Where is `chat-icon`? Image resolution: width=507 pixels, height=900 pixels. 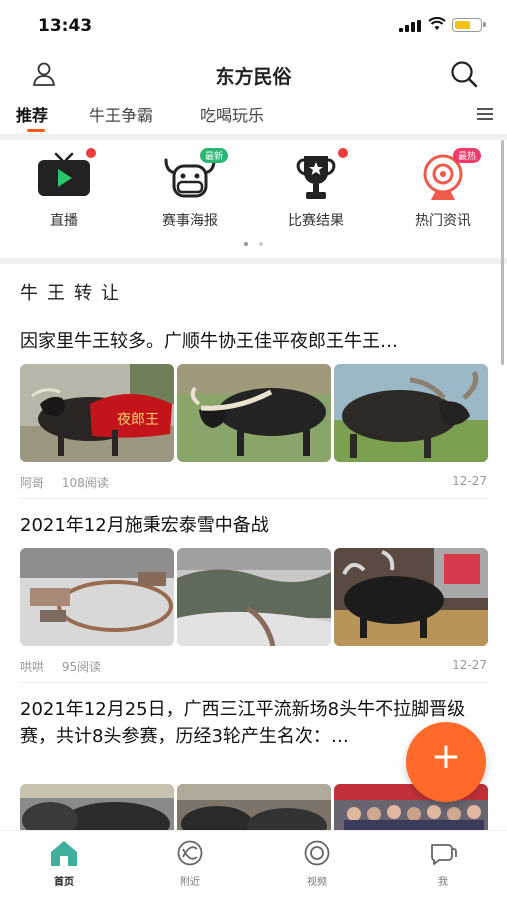 chat-icon is located at coordinates (444, 854).